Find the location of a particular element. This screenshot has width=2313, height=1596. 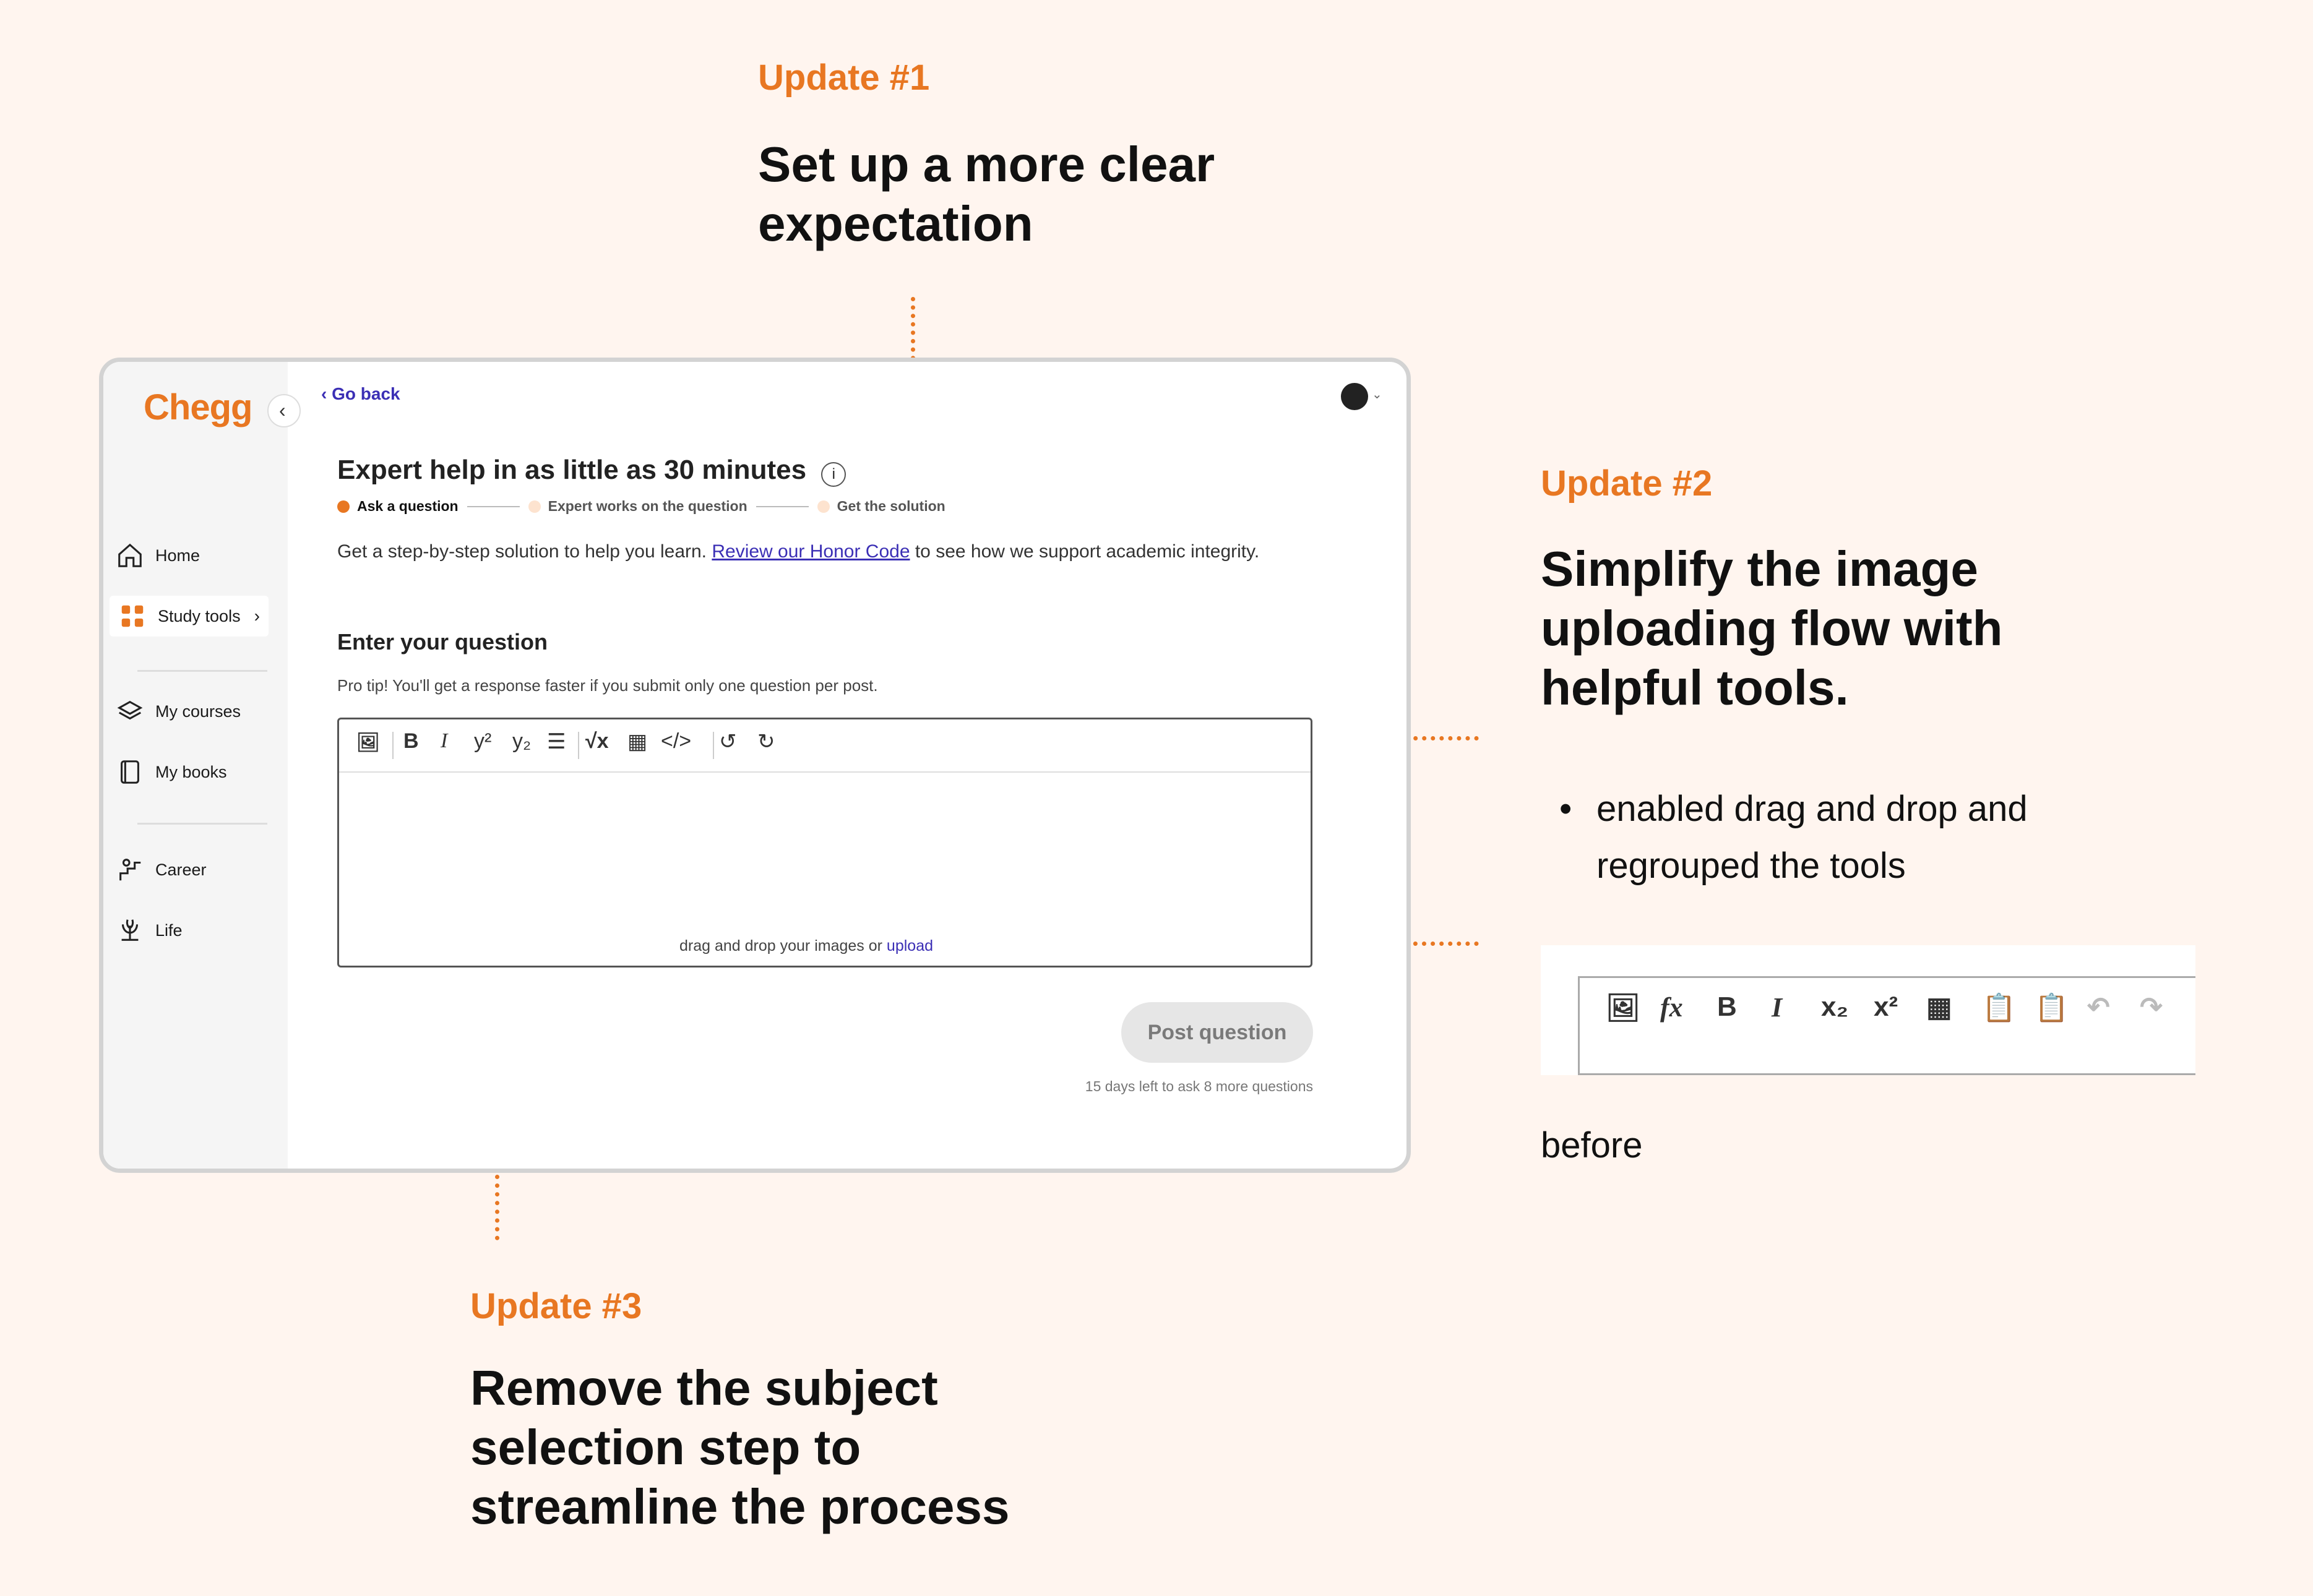

book-icon is located at coordinates (130, 772).